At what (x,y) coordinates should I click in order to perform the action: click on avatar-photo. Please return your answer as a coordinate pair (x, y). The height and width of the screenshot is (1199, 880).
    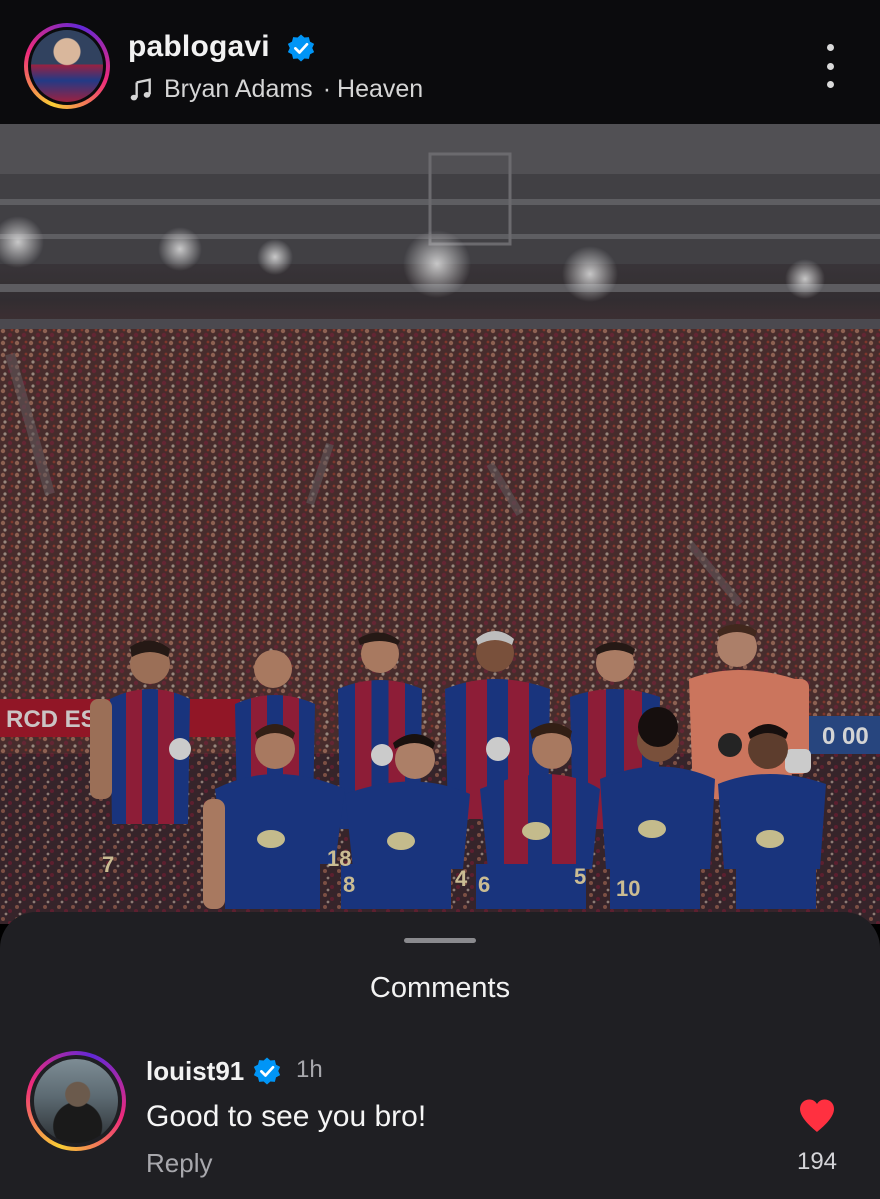
    Looking at the image, I should click on (67, 66).